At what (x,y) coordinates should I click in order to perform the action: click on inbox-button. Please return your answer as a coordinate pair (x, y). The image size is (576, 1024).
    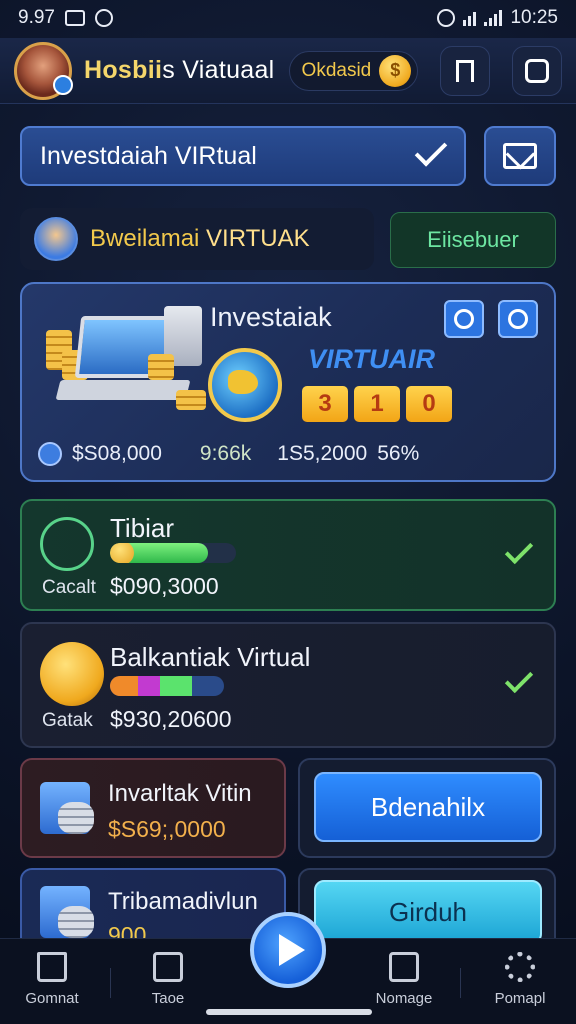
    Looking at the image, I should click on (520, 156).